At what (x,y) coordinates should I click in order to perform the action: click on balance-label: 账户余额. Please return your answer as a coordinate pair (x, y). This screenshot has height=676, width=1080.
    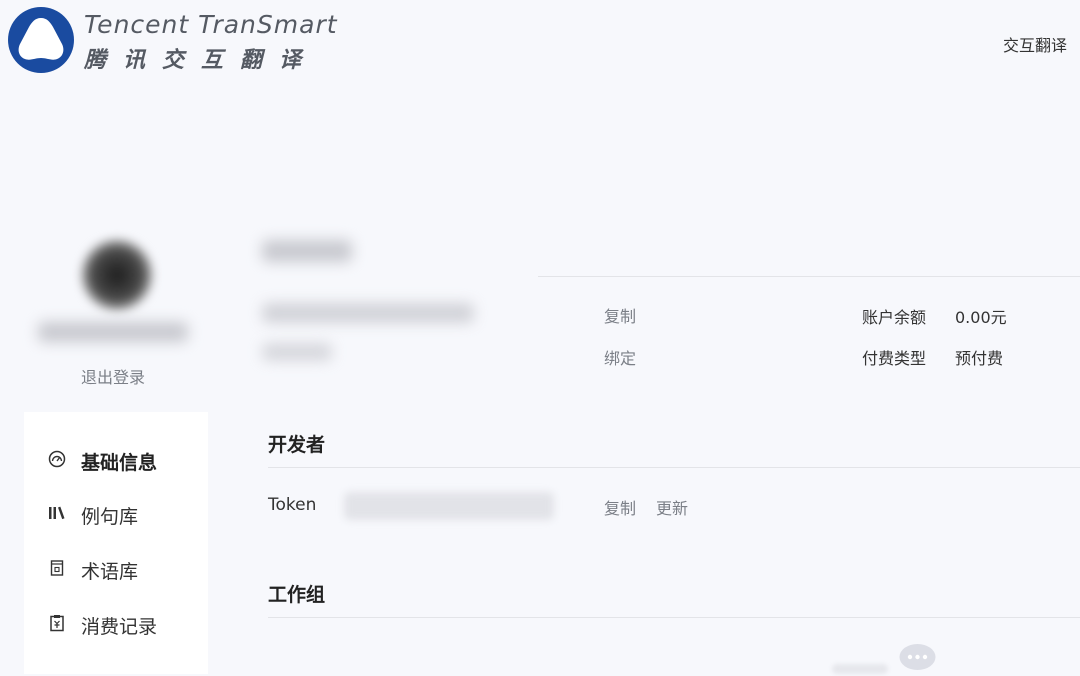
    Looking at the image, I should click on (894, 317).